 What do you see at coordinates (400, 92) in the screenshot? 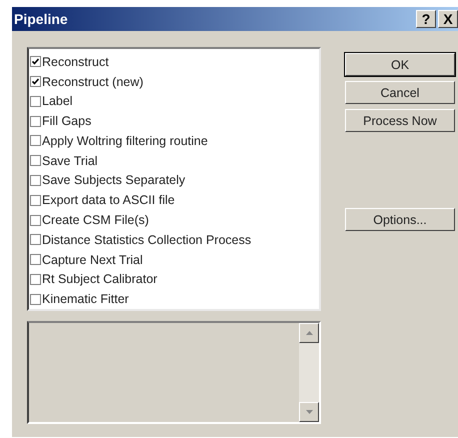
I see `dialog-button: Cancel` at bounding box center [400, 92].